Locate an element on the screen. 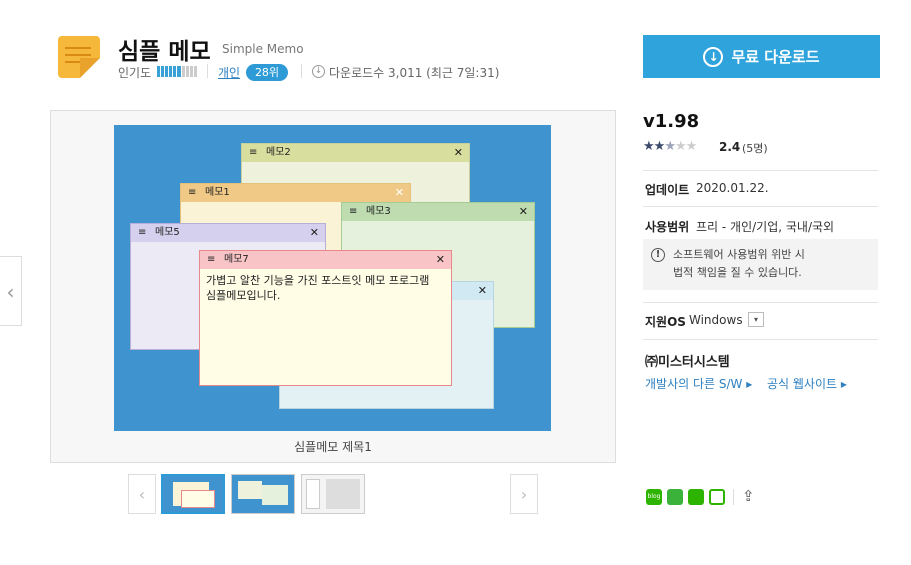 The image size is (911, 565). band-share-icon is located at coordinates (675, 497).